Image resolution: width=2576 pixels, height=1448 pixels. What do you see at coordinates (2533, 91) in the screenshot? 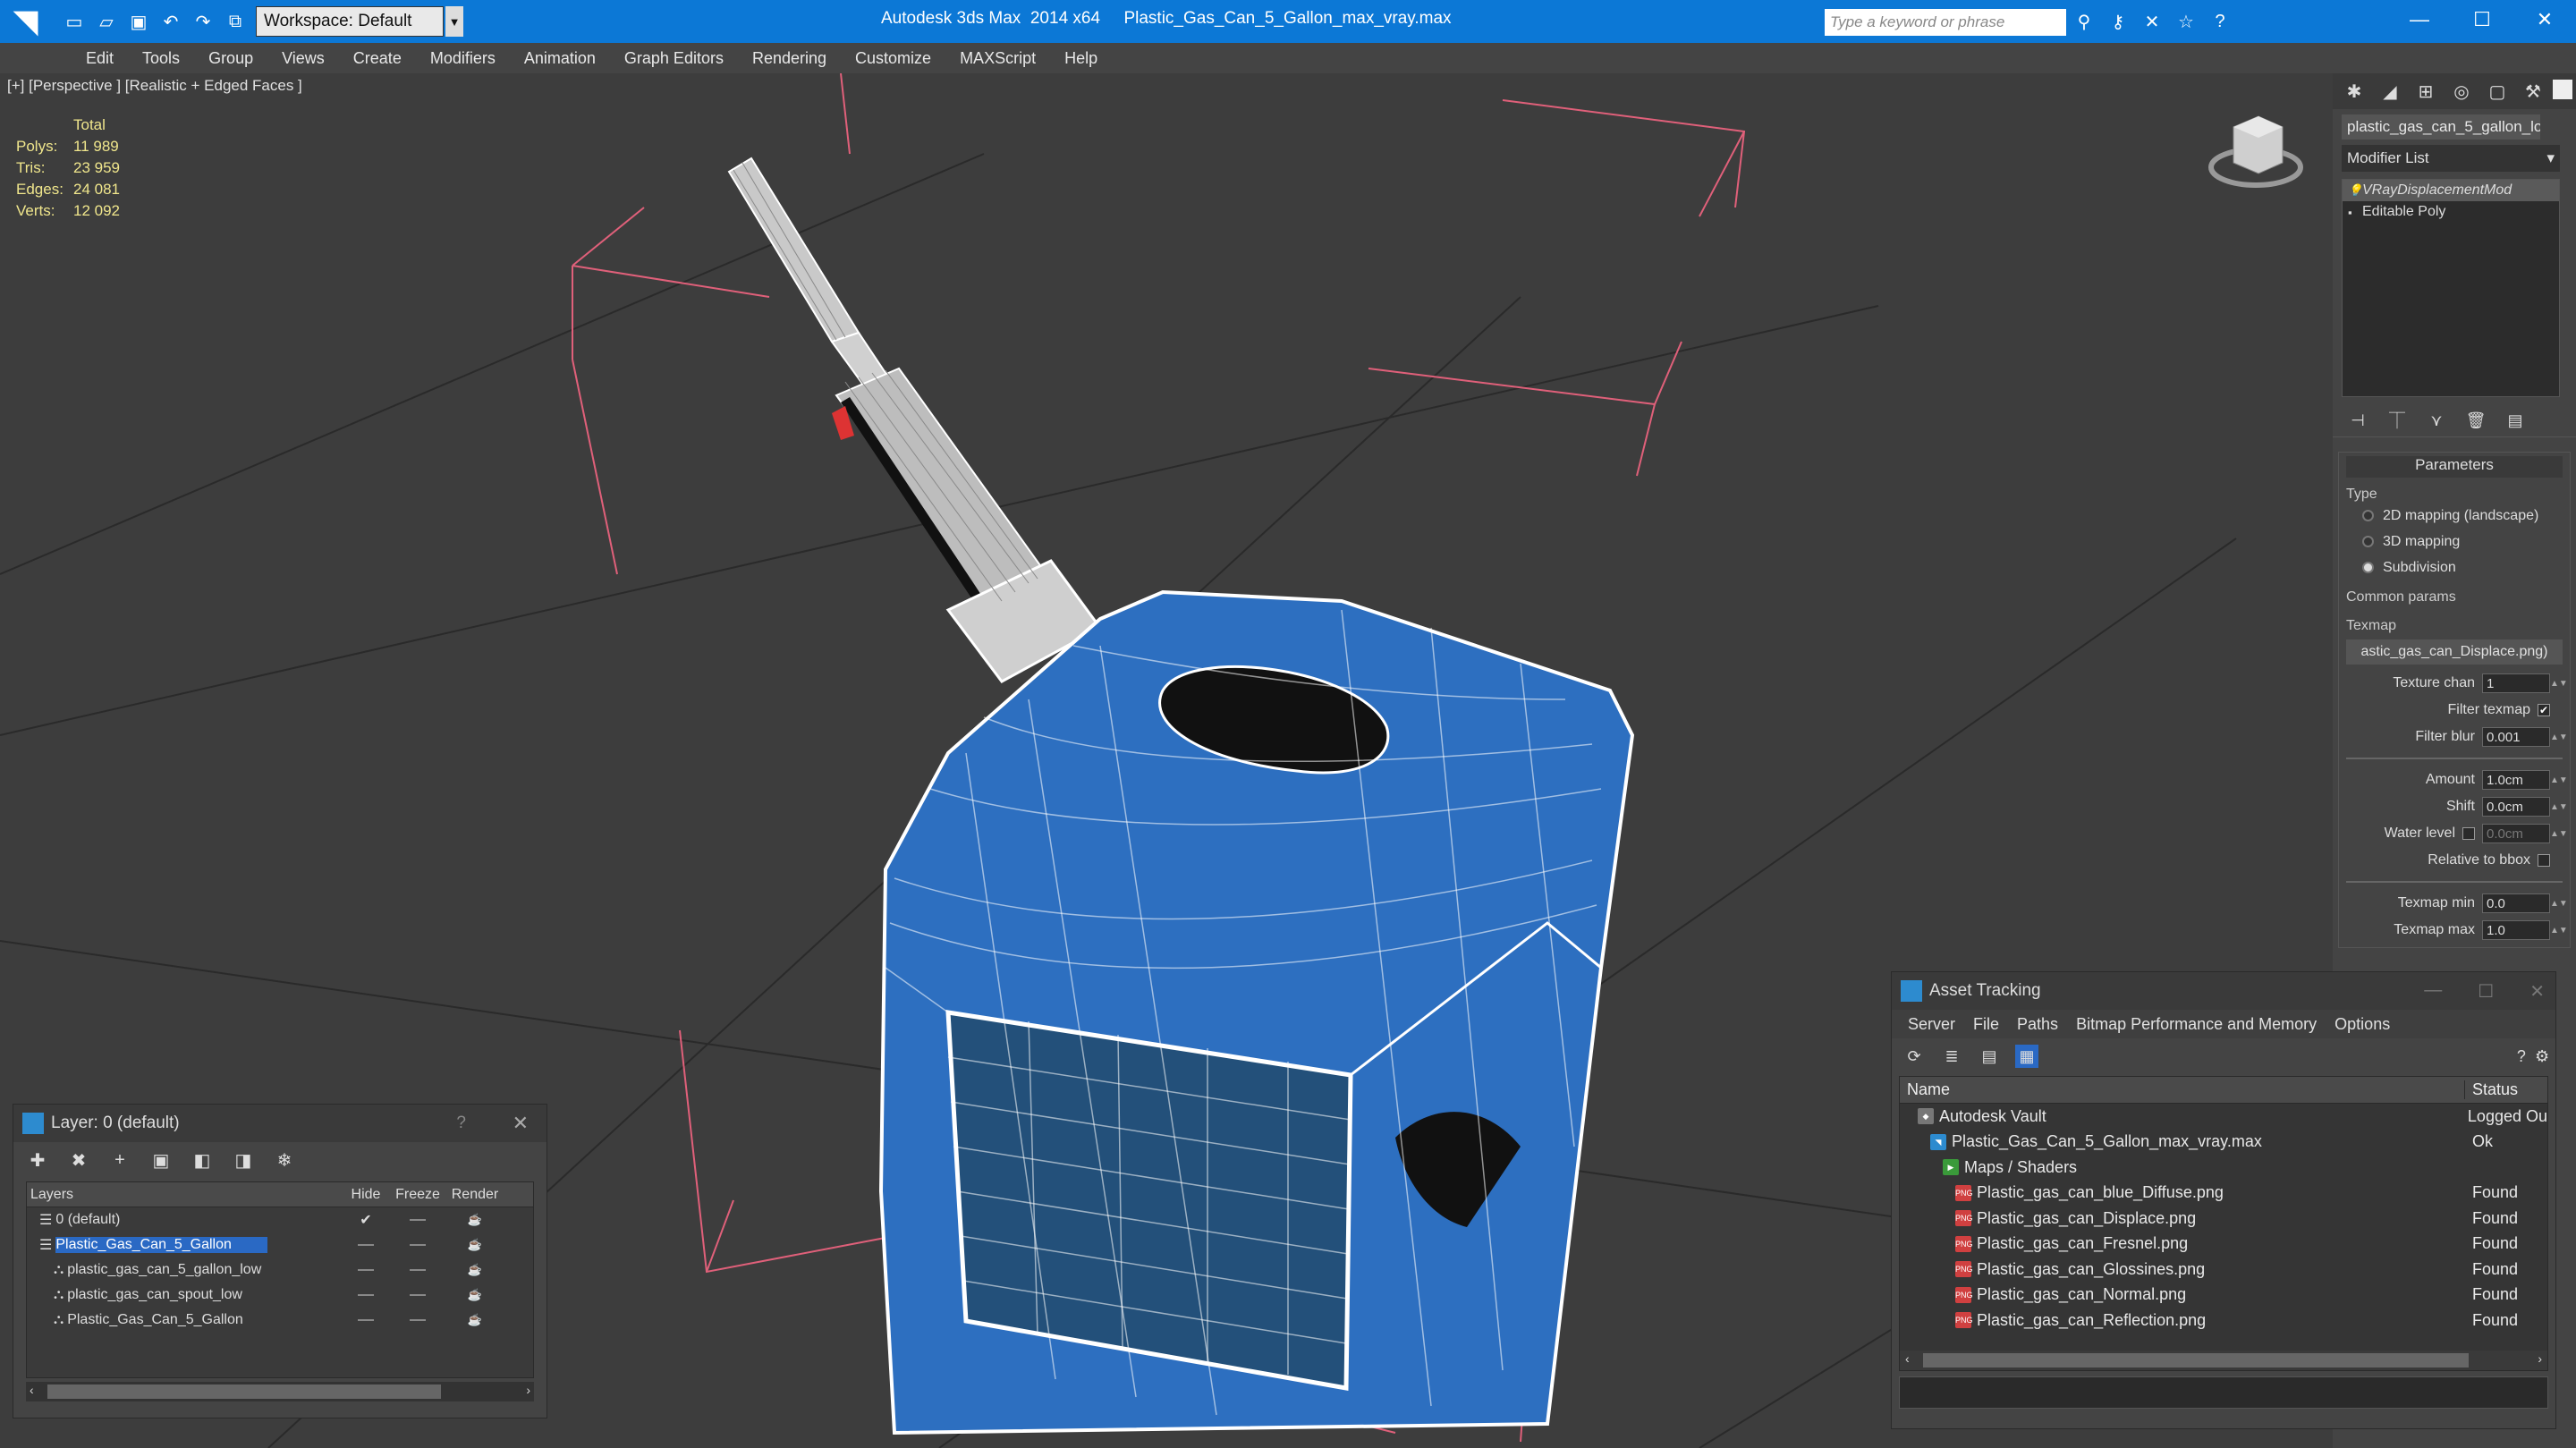
I see `utilities-tab-icon: ⚒` at bounding box center [2533, 91].